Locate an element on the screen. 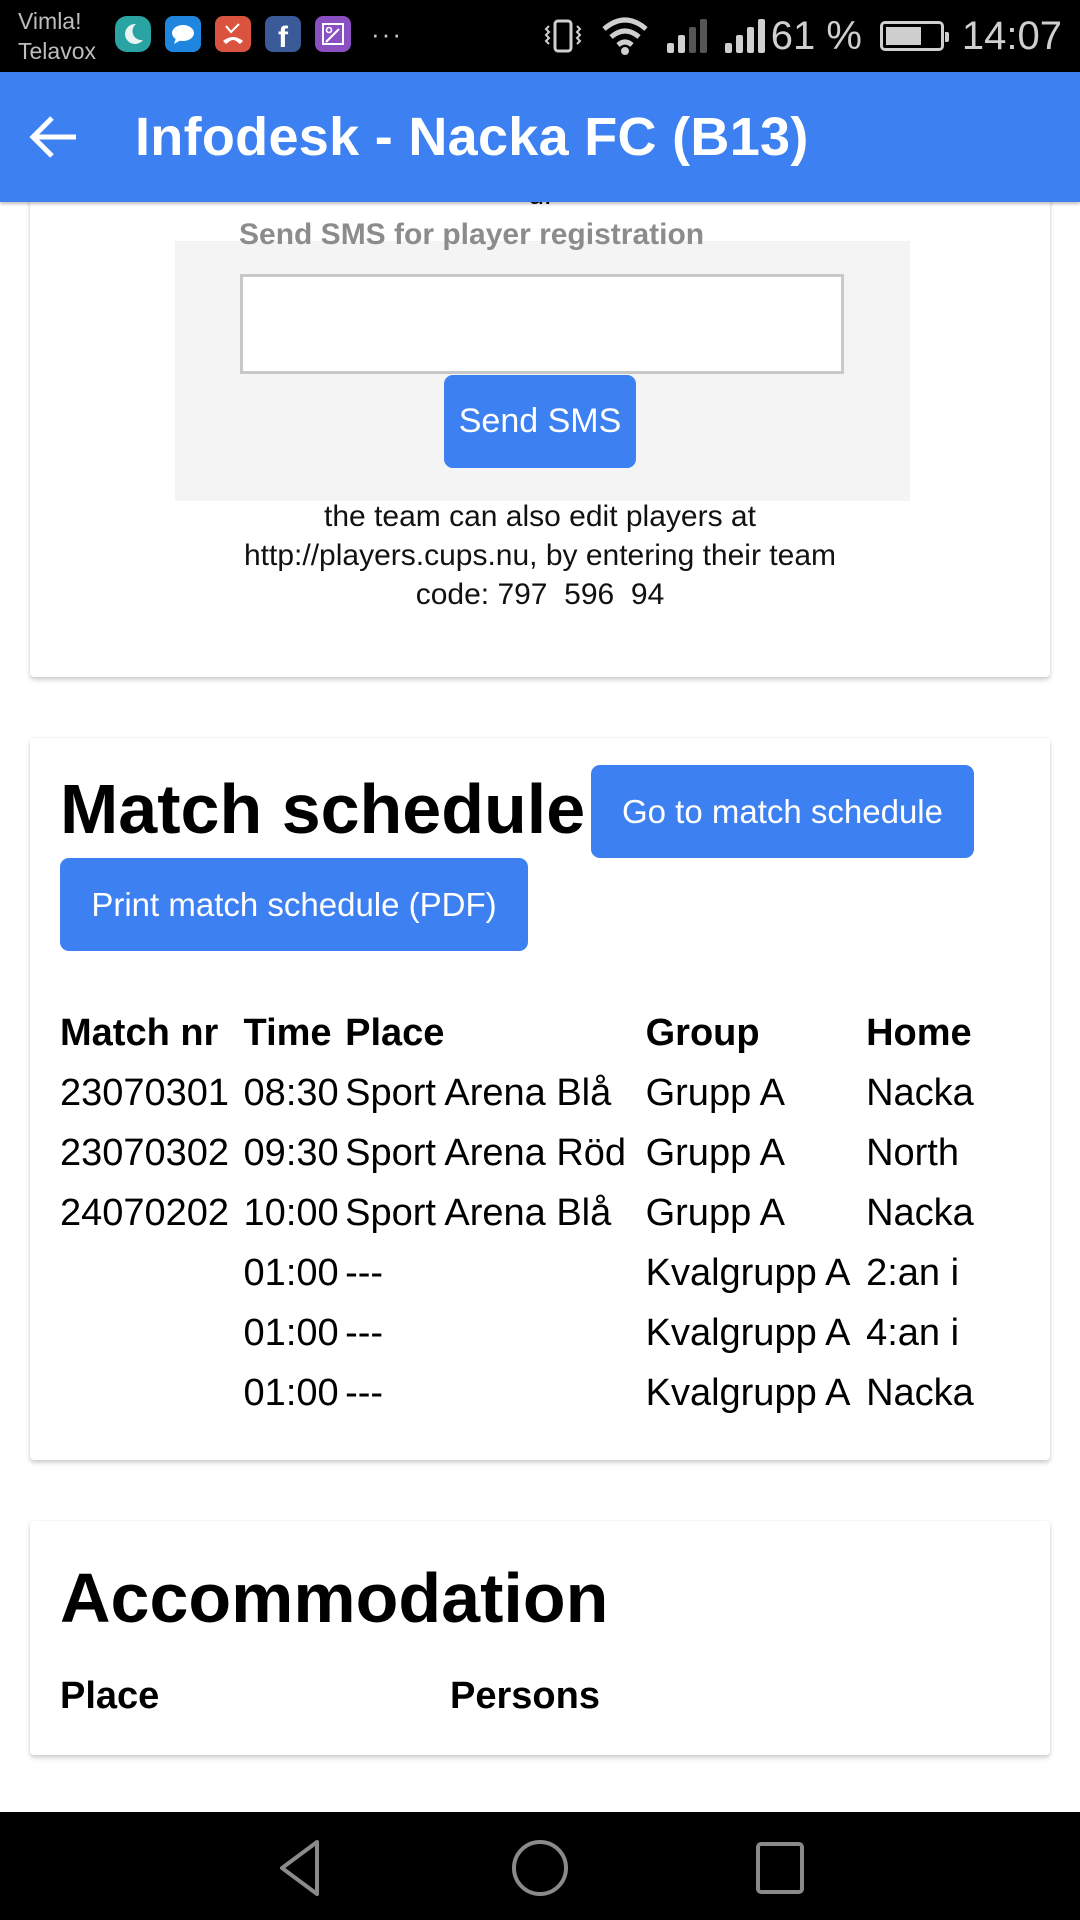 Image resolution: width=1080 pixels, height=1920 pixels. cell-match-nr: 23070302 is located at coordinates (145, 1153).